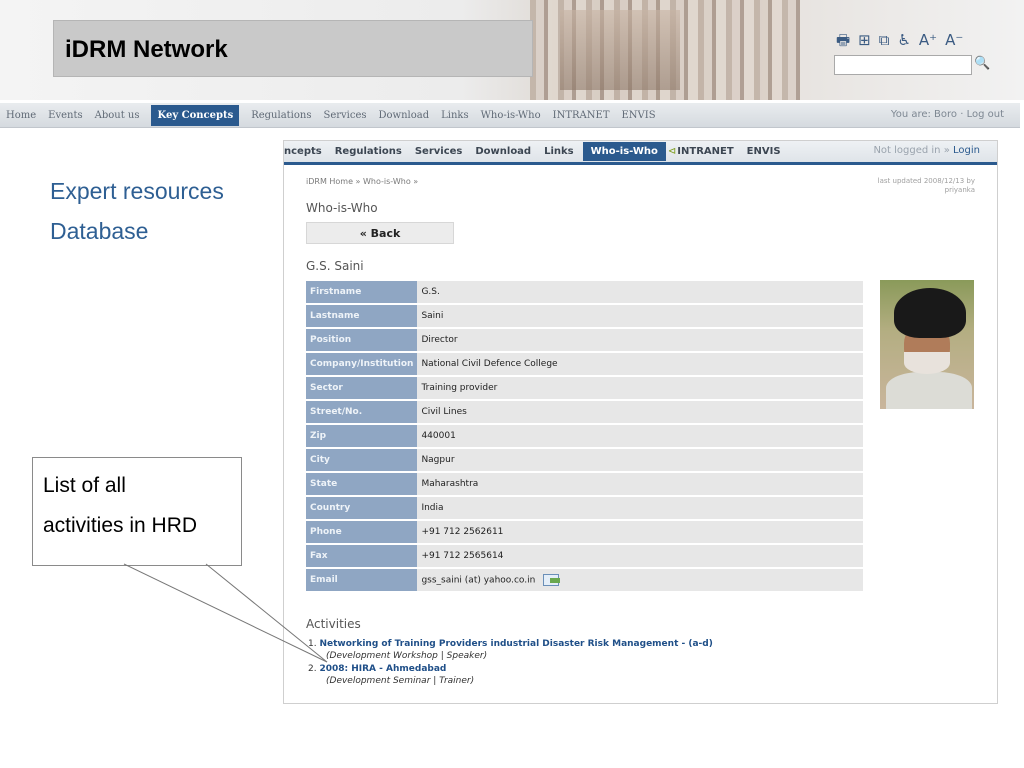 This screenshot has height=768, width=1024. Describe the element at coordinates (362, 364) in the screenshot. I see `field-label: Company/Institution` at that location.